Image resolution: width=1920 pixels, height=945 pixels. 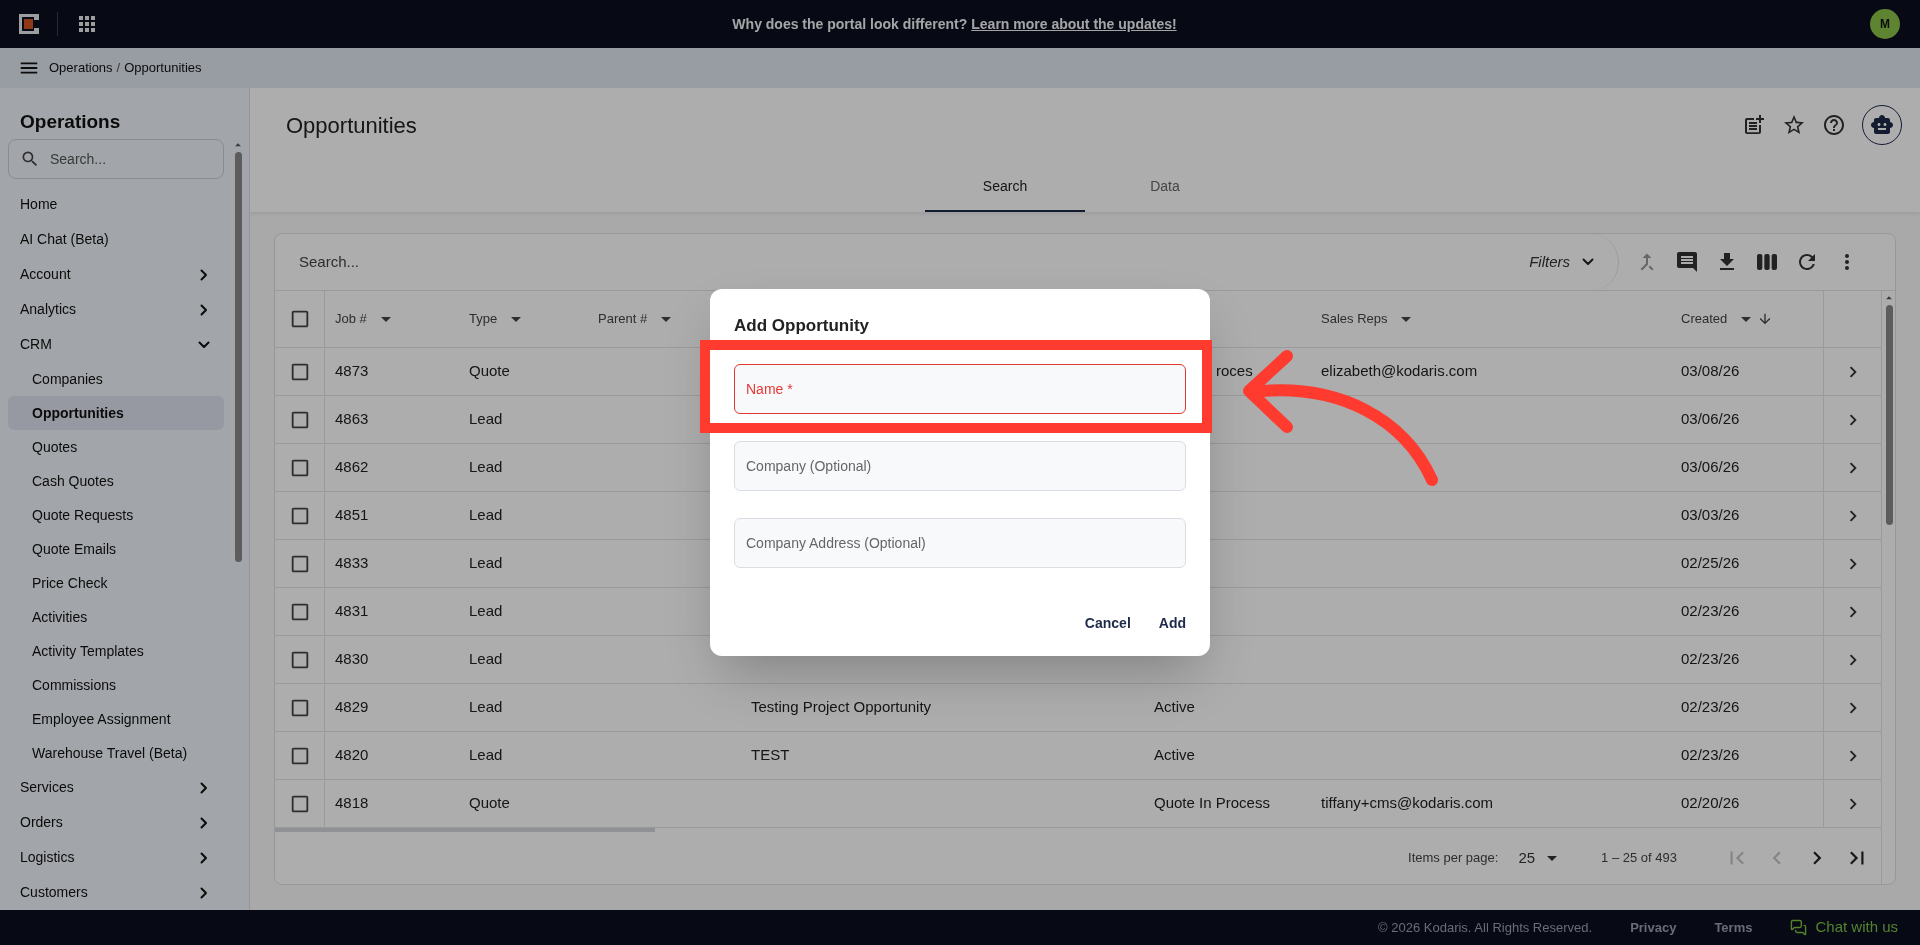 What do you see at coordinates (116, 515) in the screenshot?
I see `sidebar-item: Quote Requests` at bounding box center [116, 515].